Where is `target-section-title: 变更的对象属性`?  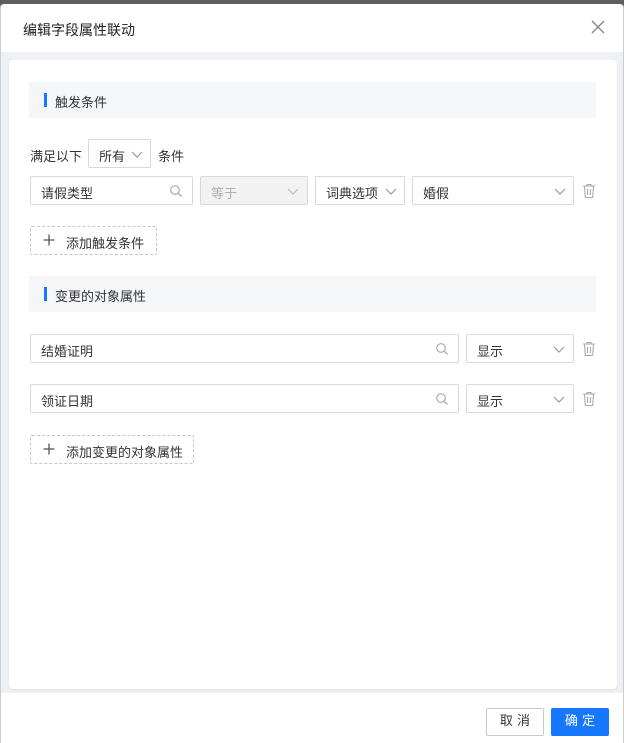
target-section-title: 变更的对象属性 is located at coordinates (101, 297).